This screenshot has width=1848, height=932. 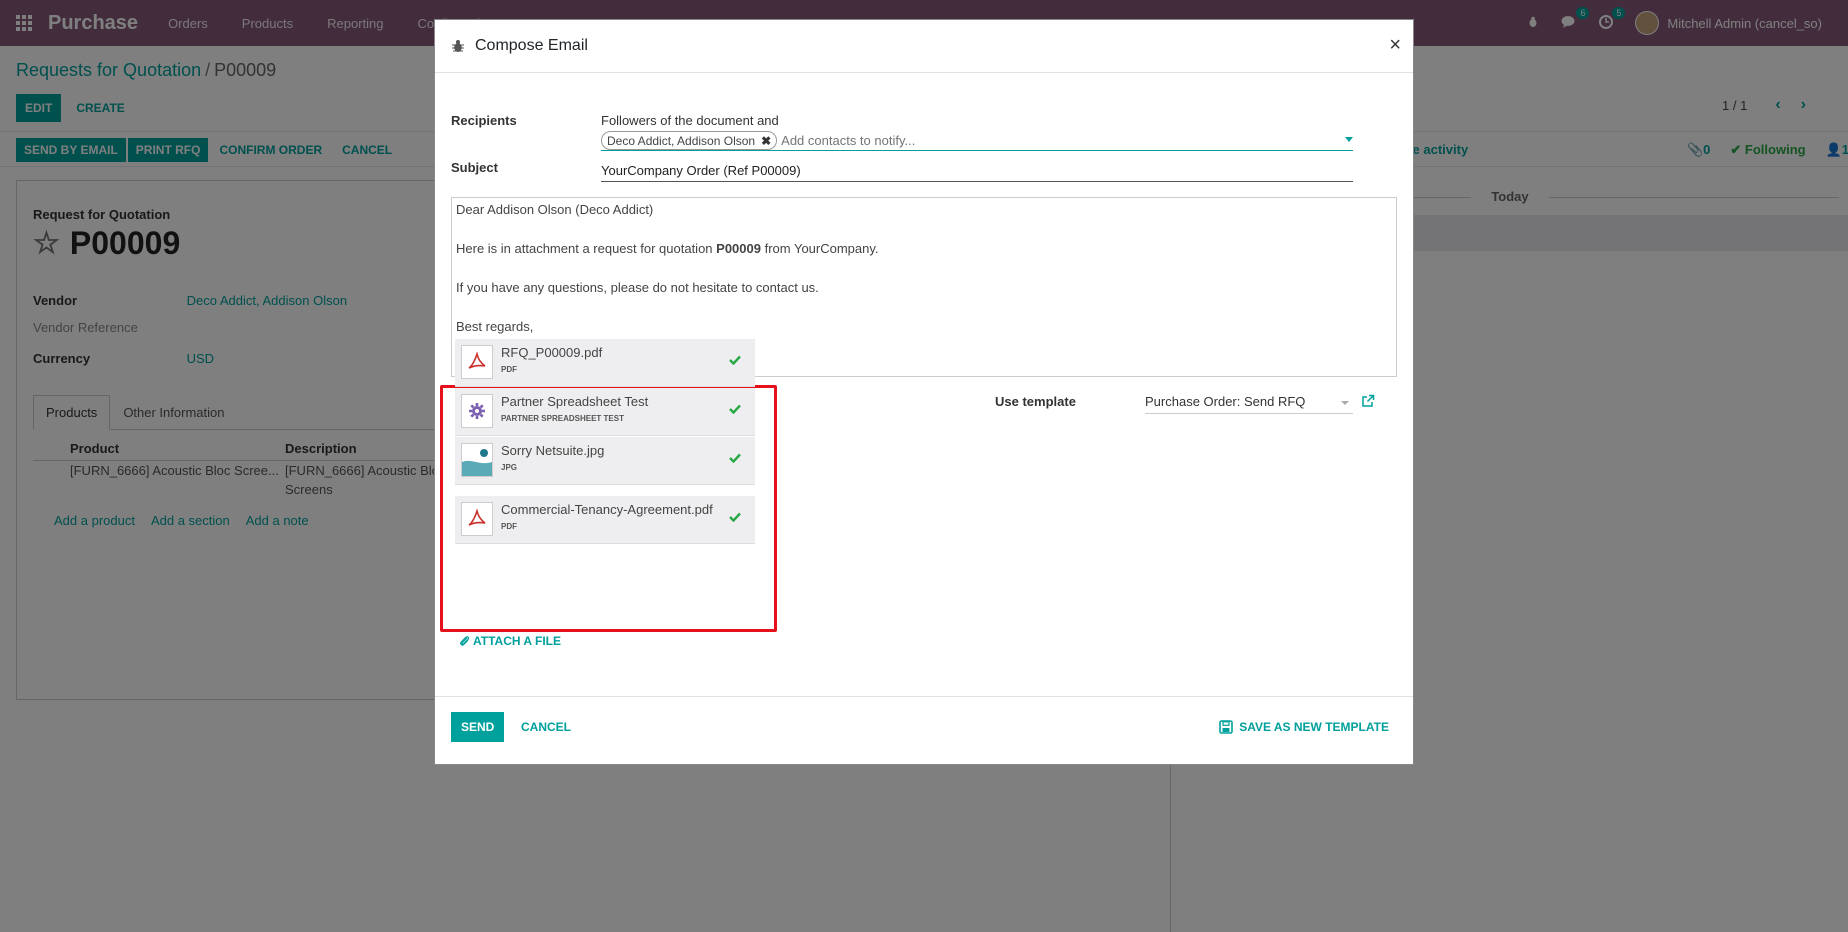 I want to click on gear-icon, so click(x=477, y=411).